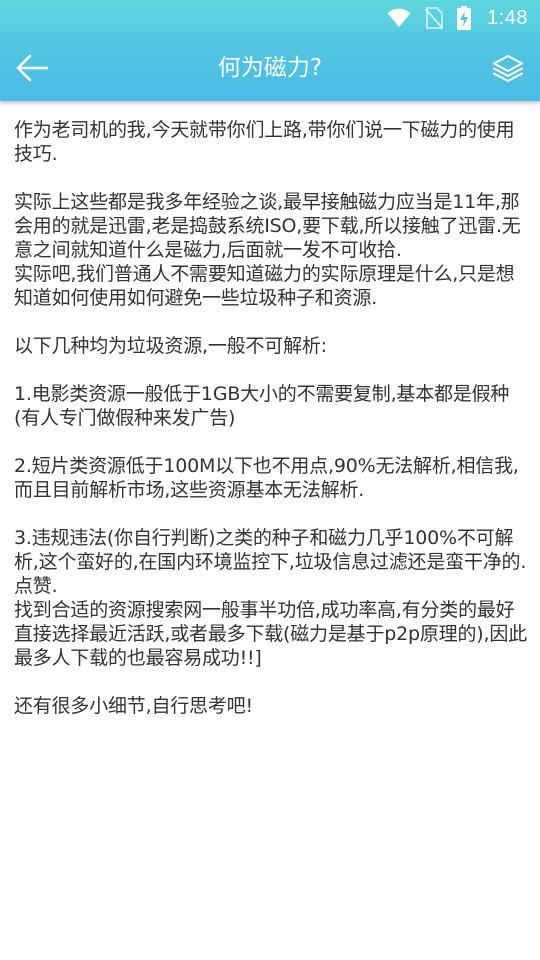  I want to click on layers-icon, so click(508, 68).